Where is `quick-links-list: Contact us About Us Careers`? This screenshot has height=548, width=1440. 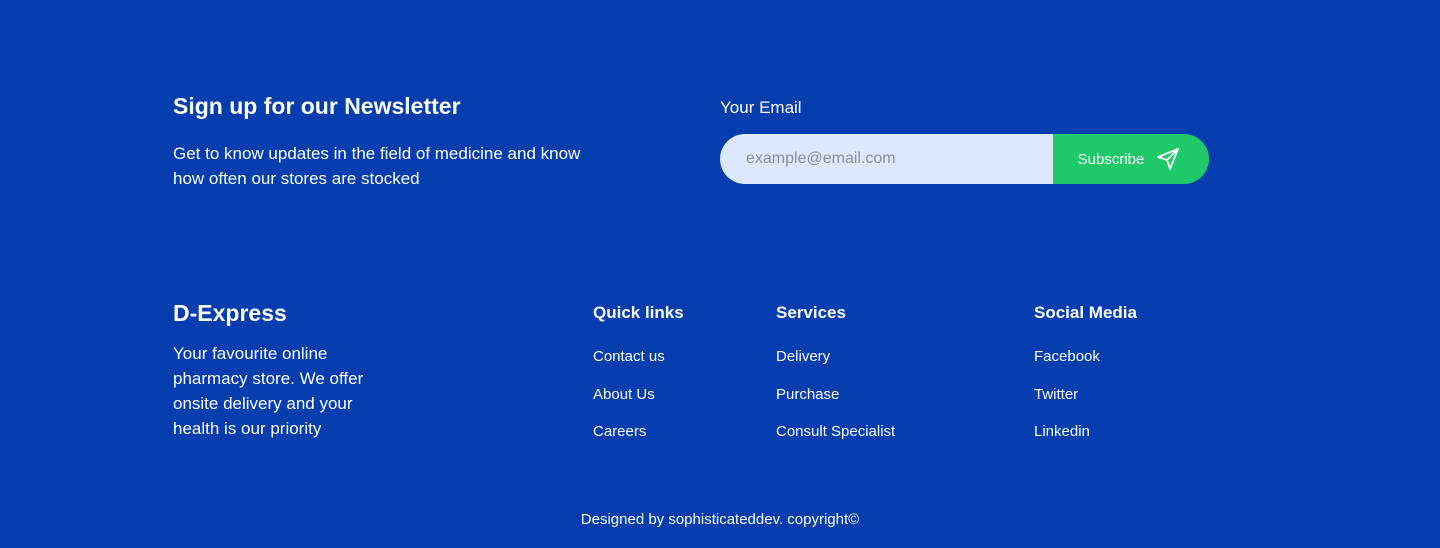 quick-links-list: Contact us About Us Careers is located at coordinates (629, 402).